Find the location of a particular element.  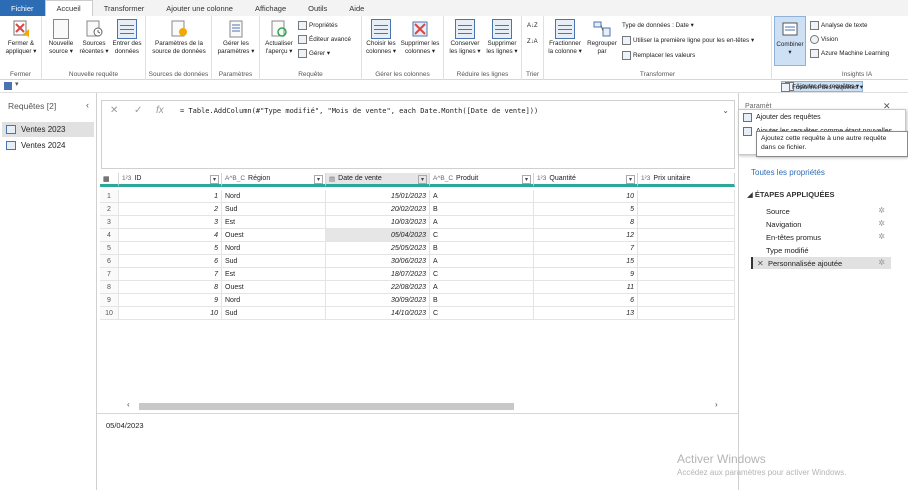

step-navigation: Navigation ✲ is located at coordinates (821, 224).